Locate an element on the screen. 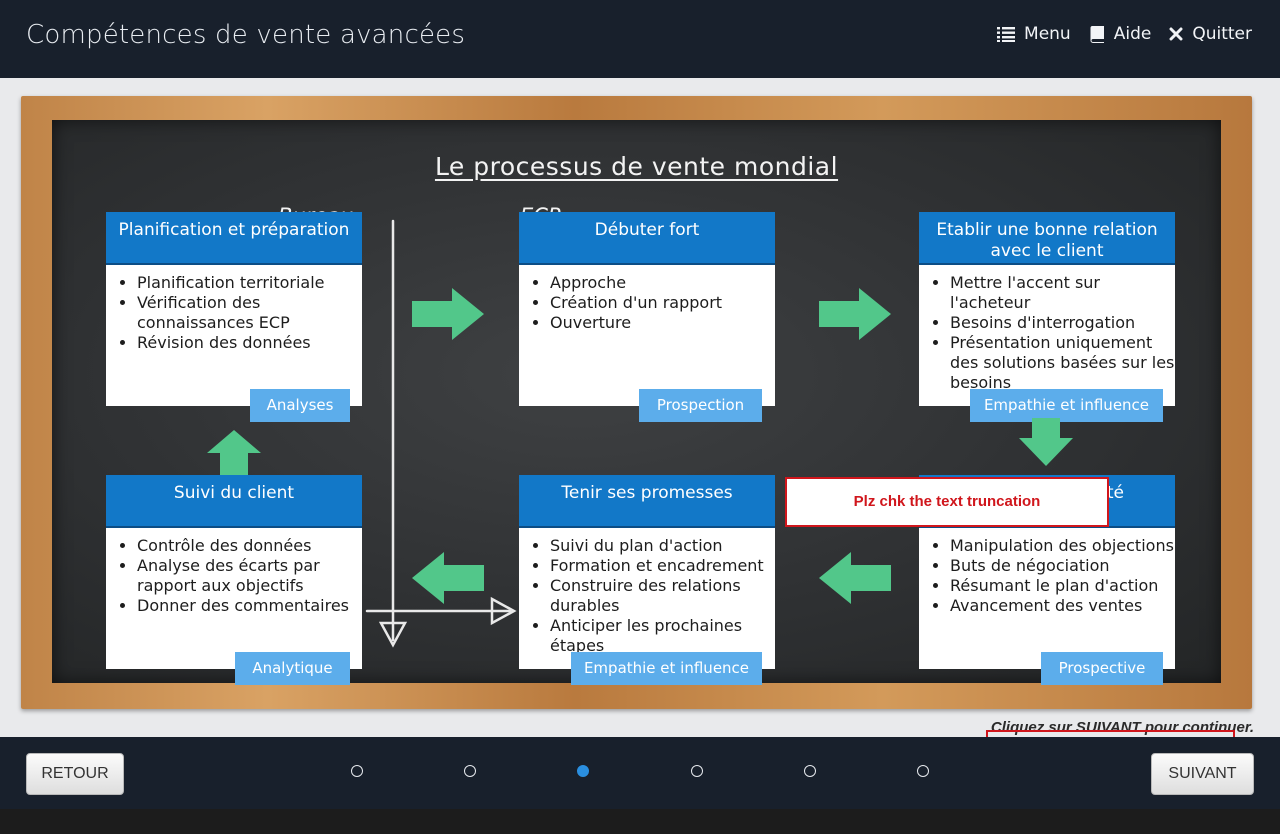 This screenshot has width=1280, height=834. help-label: Aide is located at coordinates (1132, 34).